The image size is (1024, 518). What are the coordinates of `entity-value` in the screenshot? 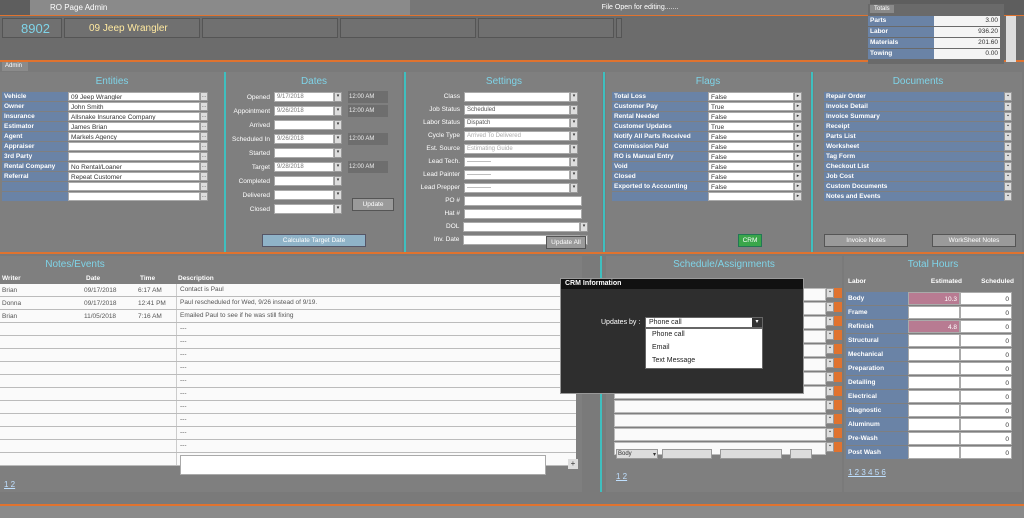 It's located at (134, 186).